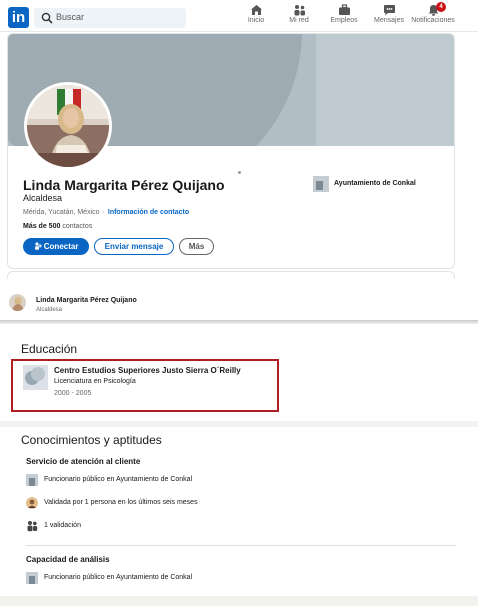 The height and width of the screenshot is (606, 478). What do you see at coordinates (241, 545) in the screenshot?
I see `skill-separator` at bounding box center [241, 545].